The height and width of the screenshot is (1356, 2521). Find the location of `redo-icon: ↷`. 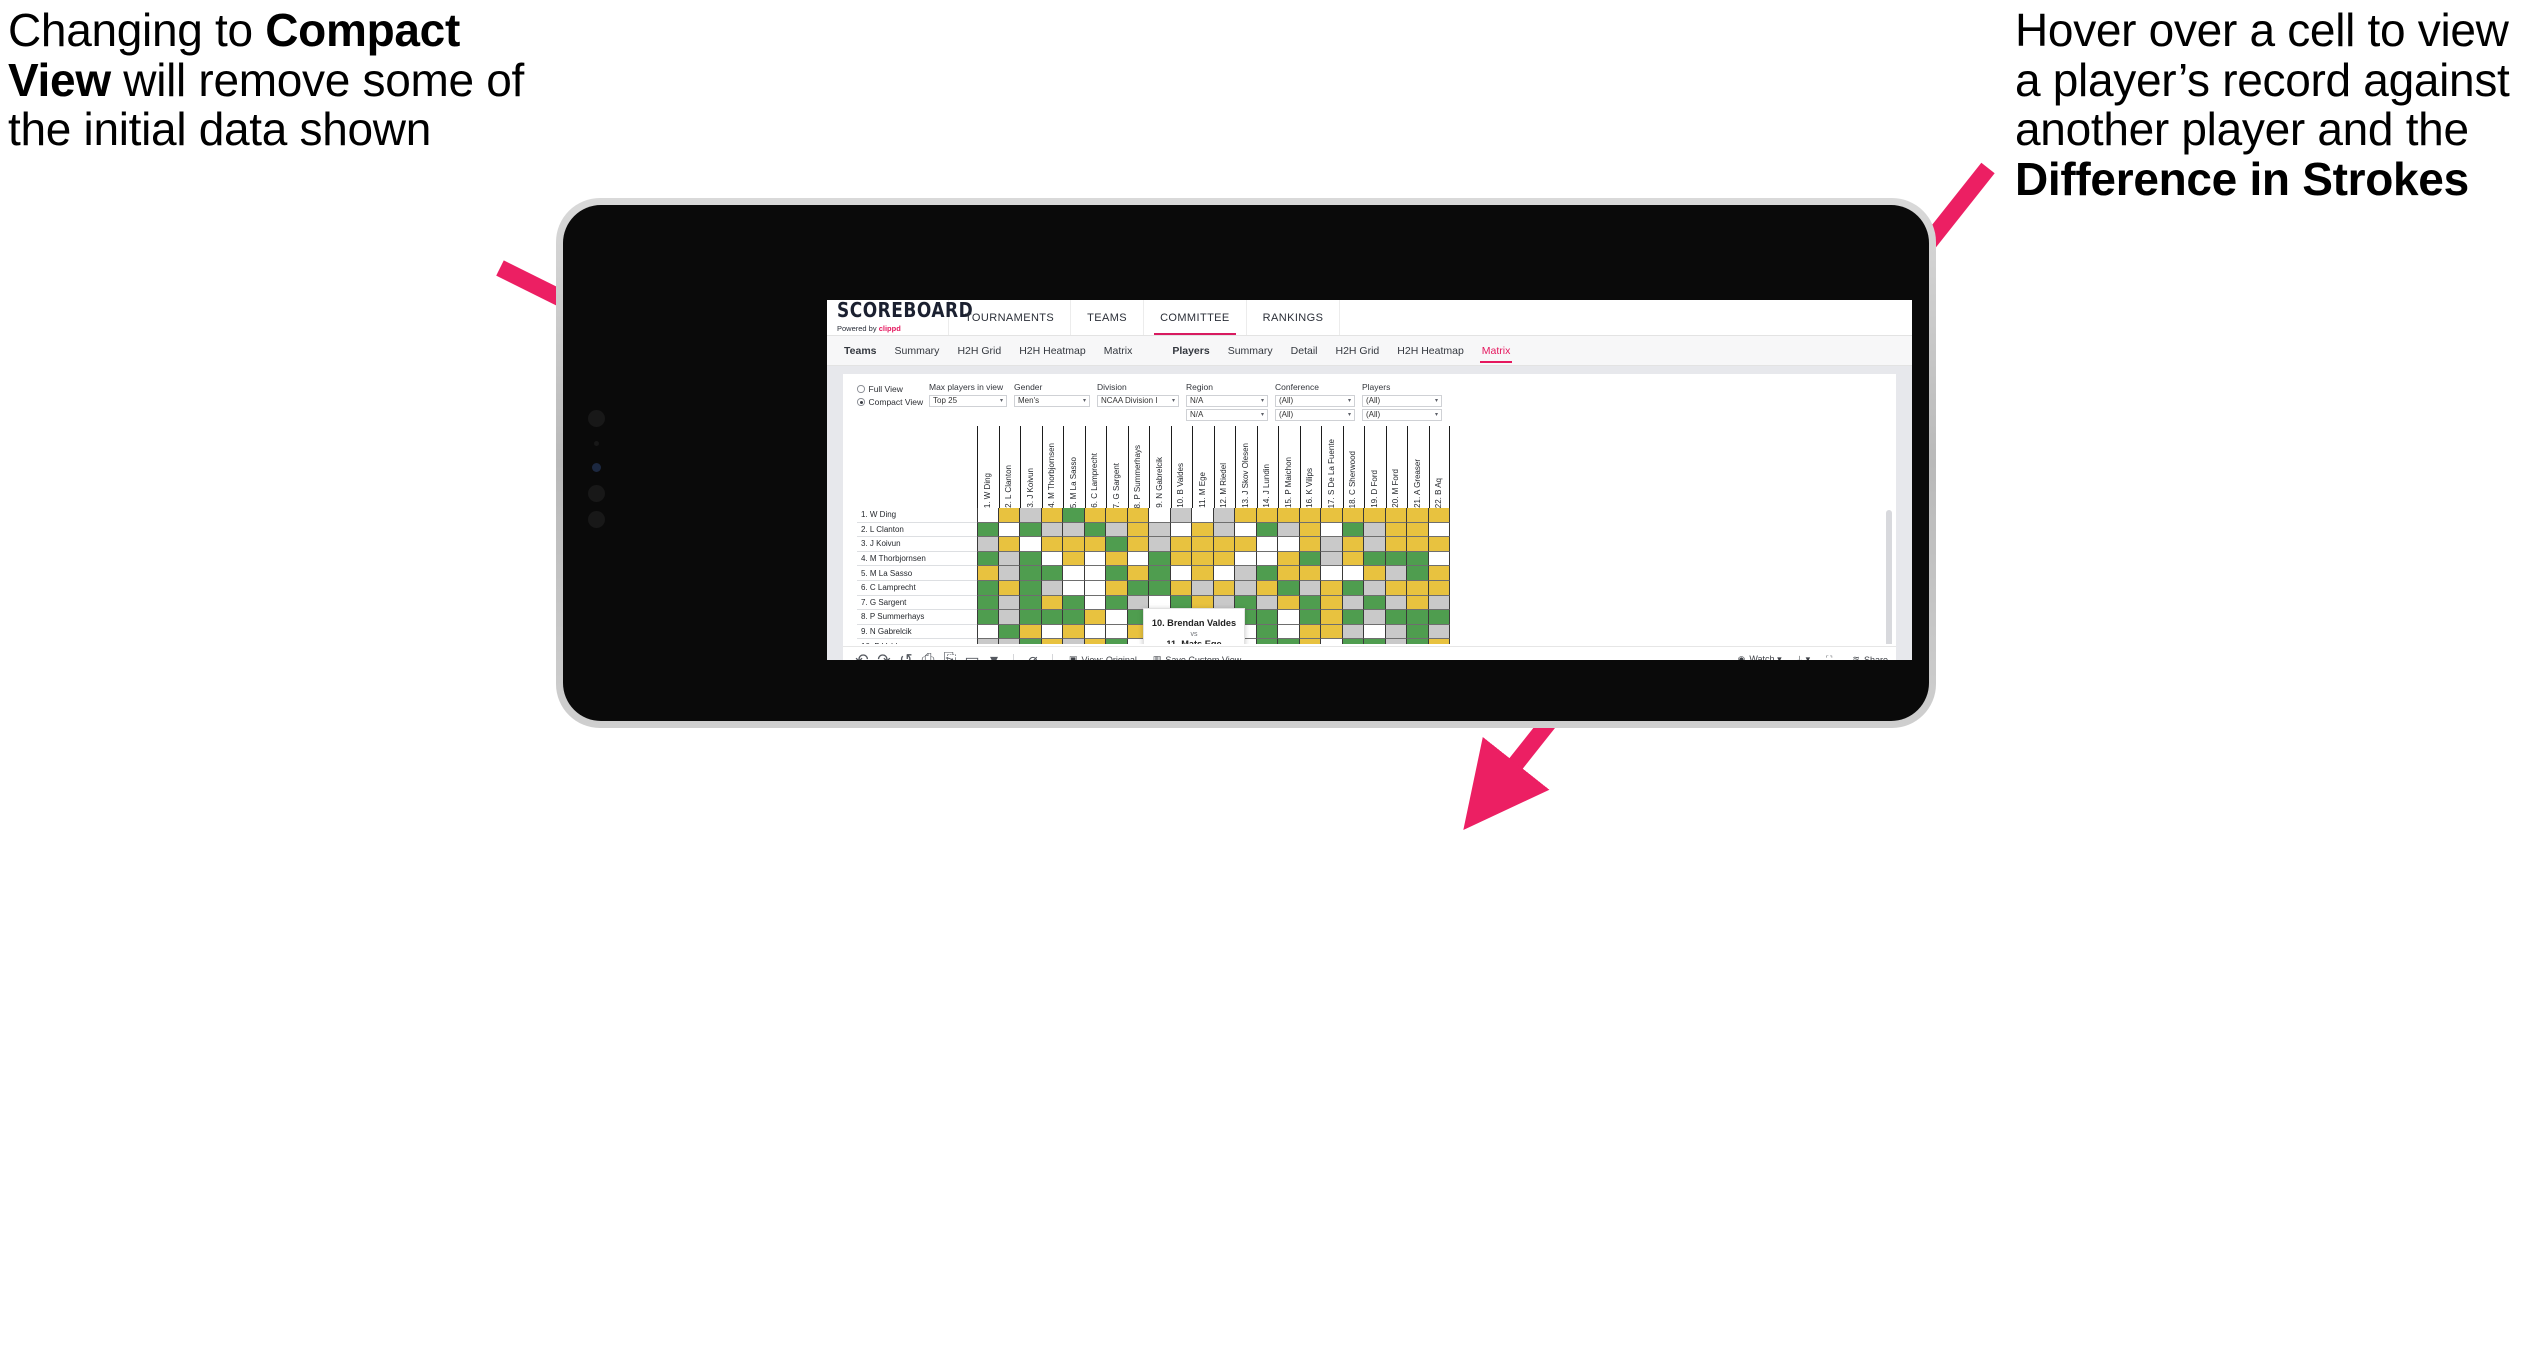

redo-icon: ↷ is located at coordinates (884, 654).